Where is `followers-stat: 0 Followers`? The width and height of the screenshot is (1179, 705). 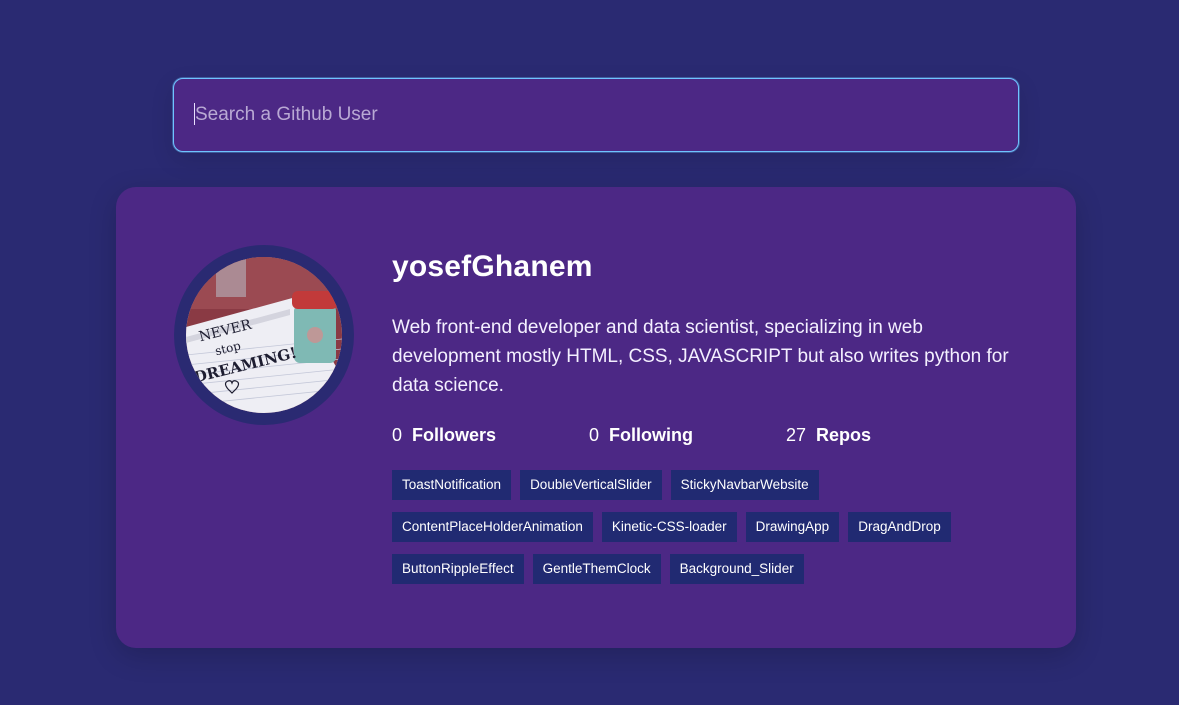
followers-stat: 0 Followers is located at coordinates (490, 435).